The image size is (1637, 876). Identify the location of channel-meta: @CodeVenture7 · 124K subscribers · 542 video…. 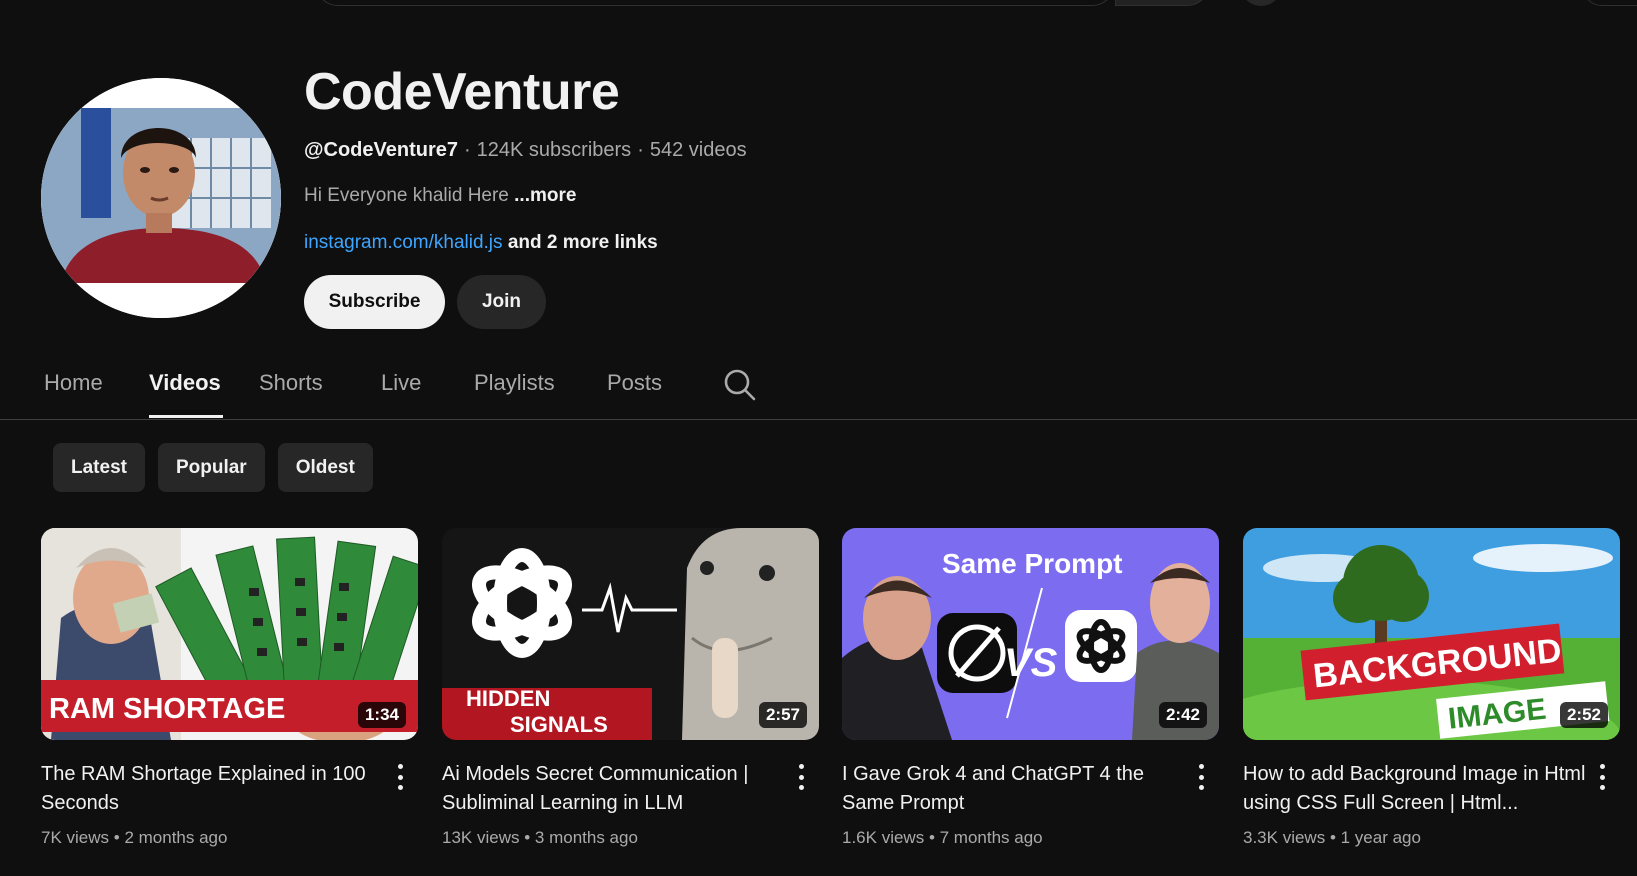
(525, 150).